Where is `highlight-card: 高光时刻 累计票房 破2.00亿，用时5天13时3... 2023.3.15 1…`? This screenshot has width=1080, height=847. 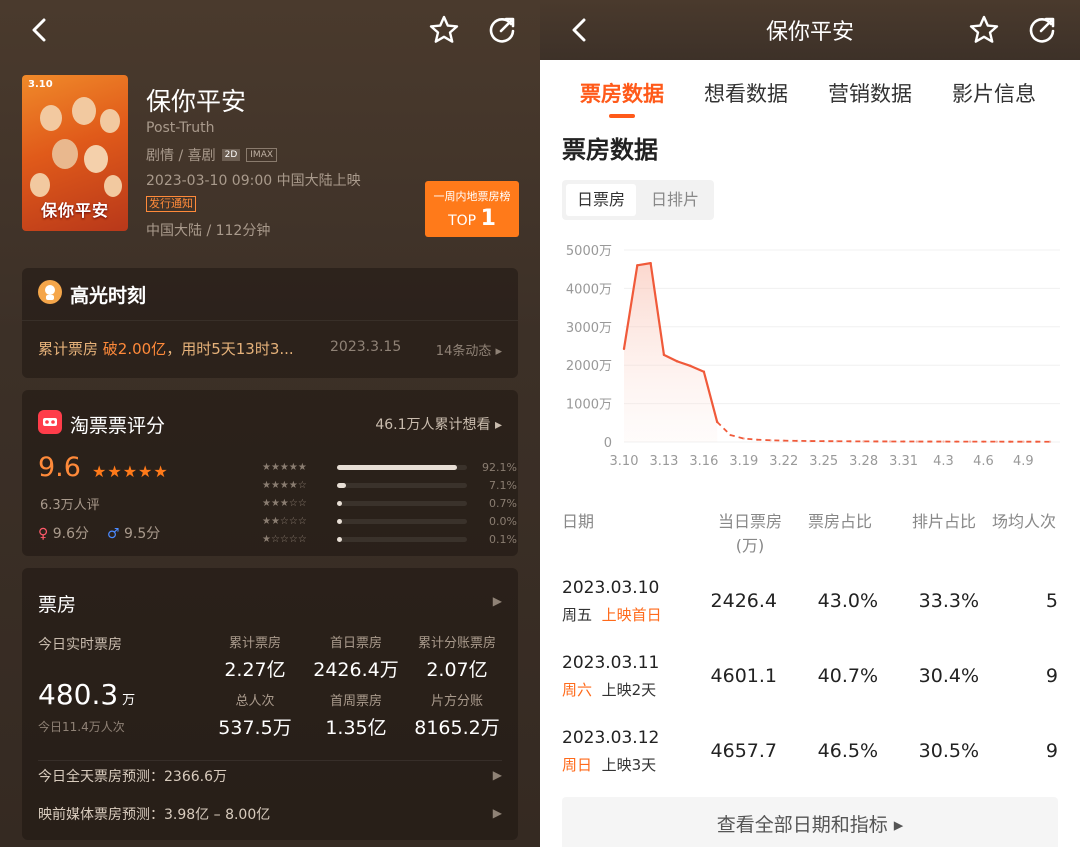 highlight-card: 高光时刻 累计票房 破2.00亿，用时5天13时3... 2023.3.15 1… is located at coordinates (270, 323).